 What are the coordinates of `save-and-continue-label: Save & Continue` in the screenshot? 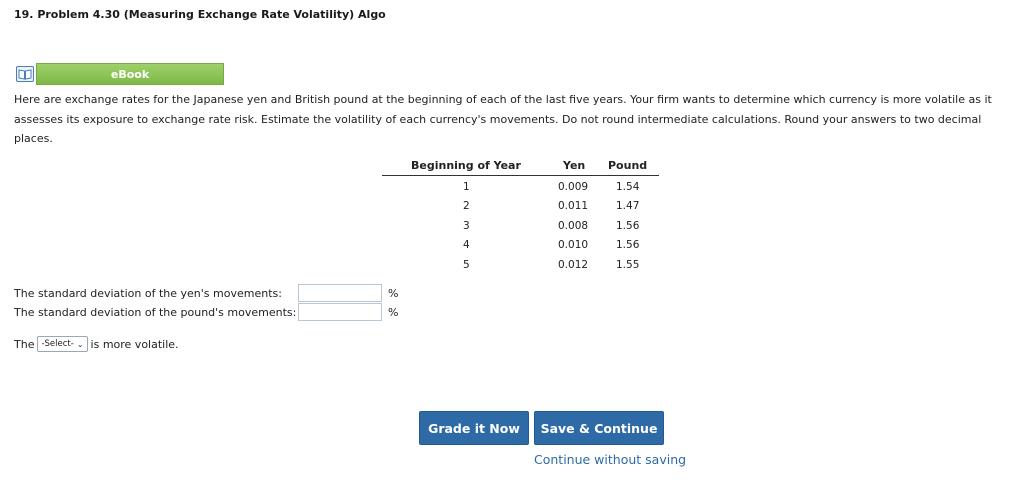 It's located at (599, 428).